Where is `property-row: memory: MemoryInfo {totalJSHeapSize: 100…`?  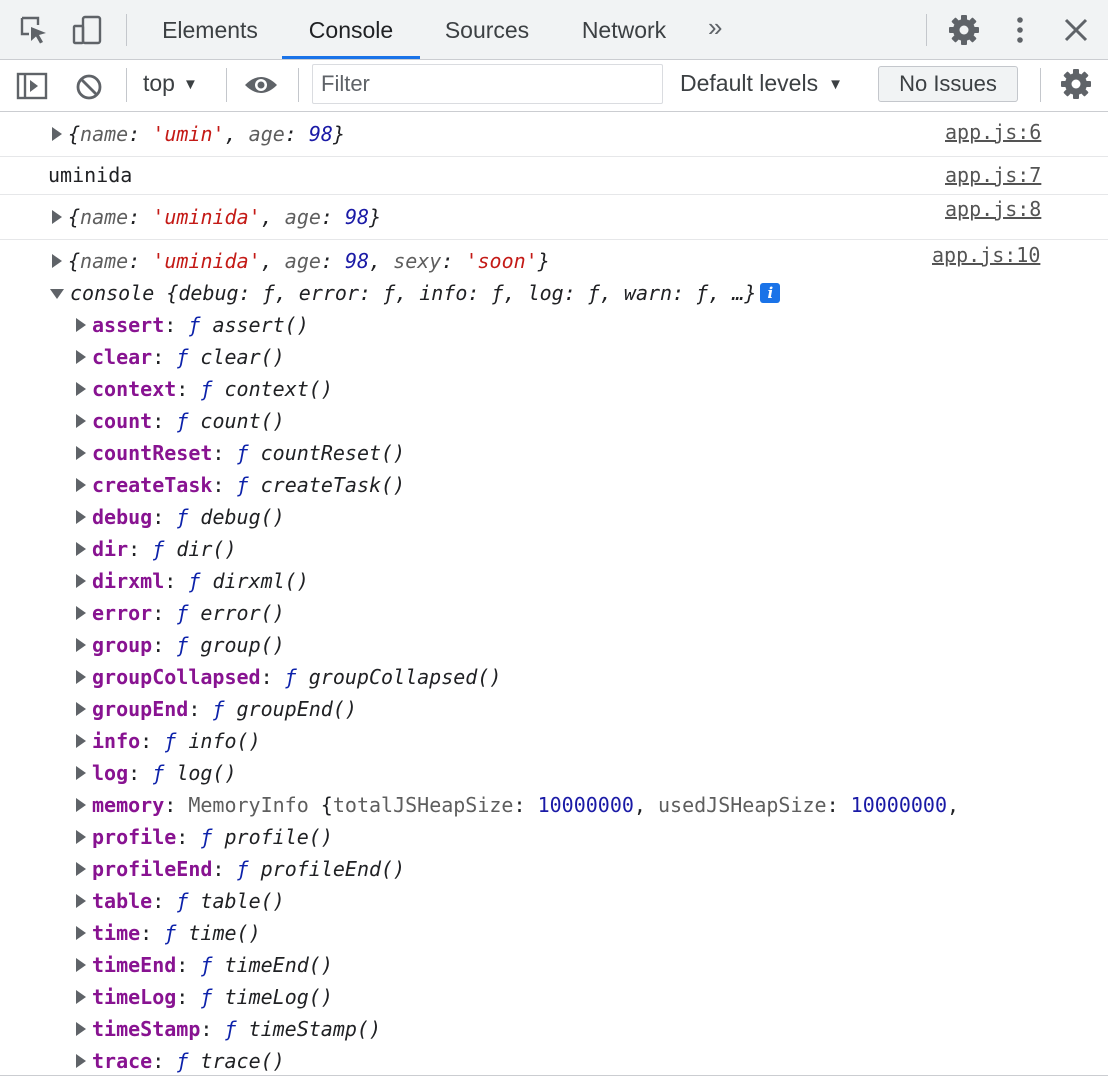
property-row: memory: MemoryInfo {totalJSHeapSize: 100… is located at coordinates (517, 805).